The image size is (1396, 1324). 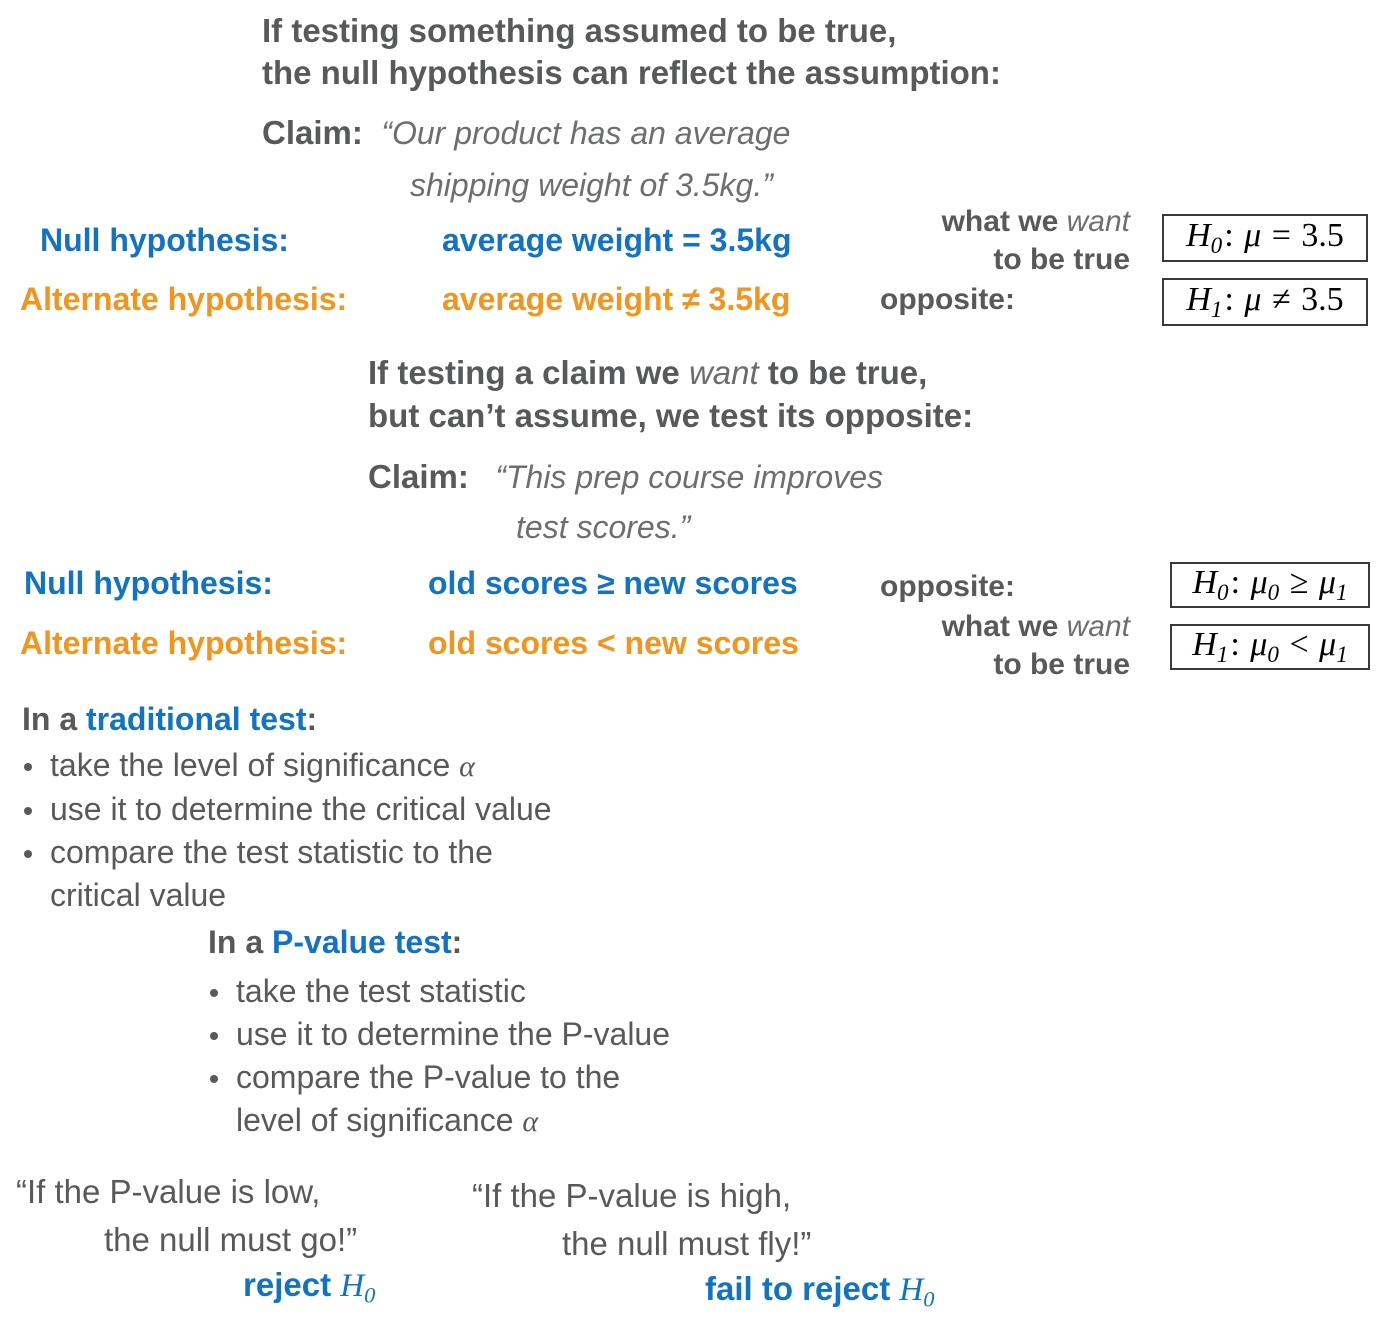 I want to click on list-item: compare the test statistic to the, so click(x=282, y=852).